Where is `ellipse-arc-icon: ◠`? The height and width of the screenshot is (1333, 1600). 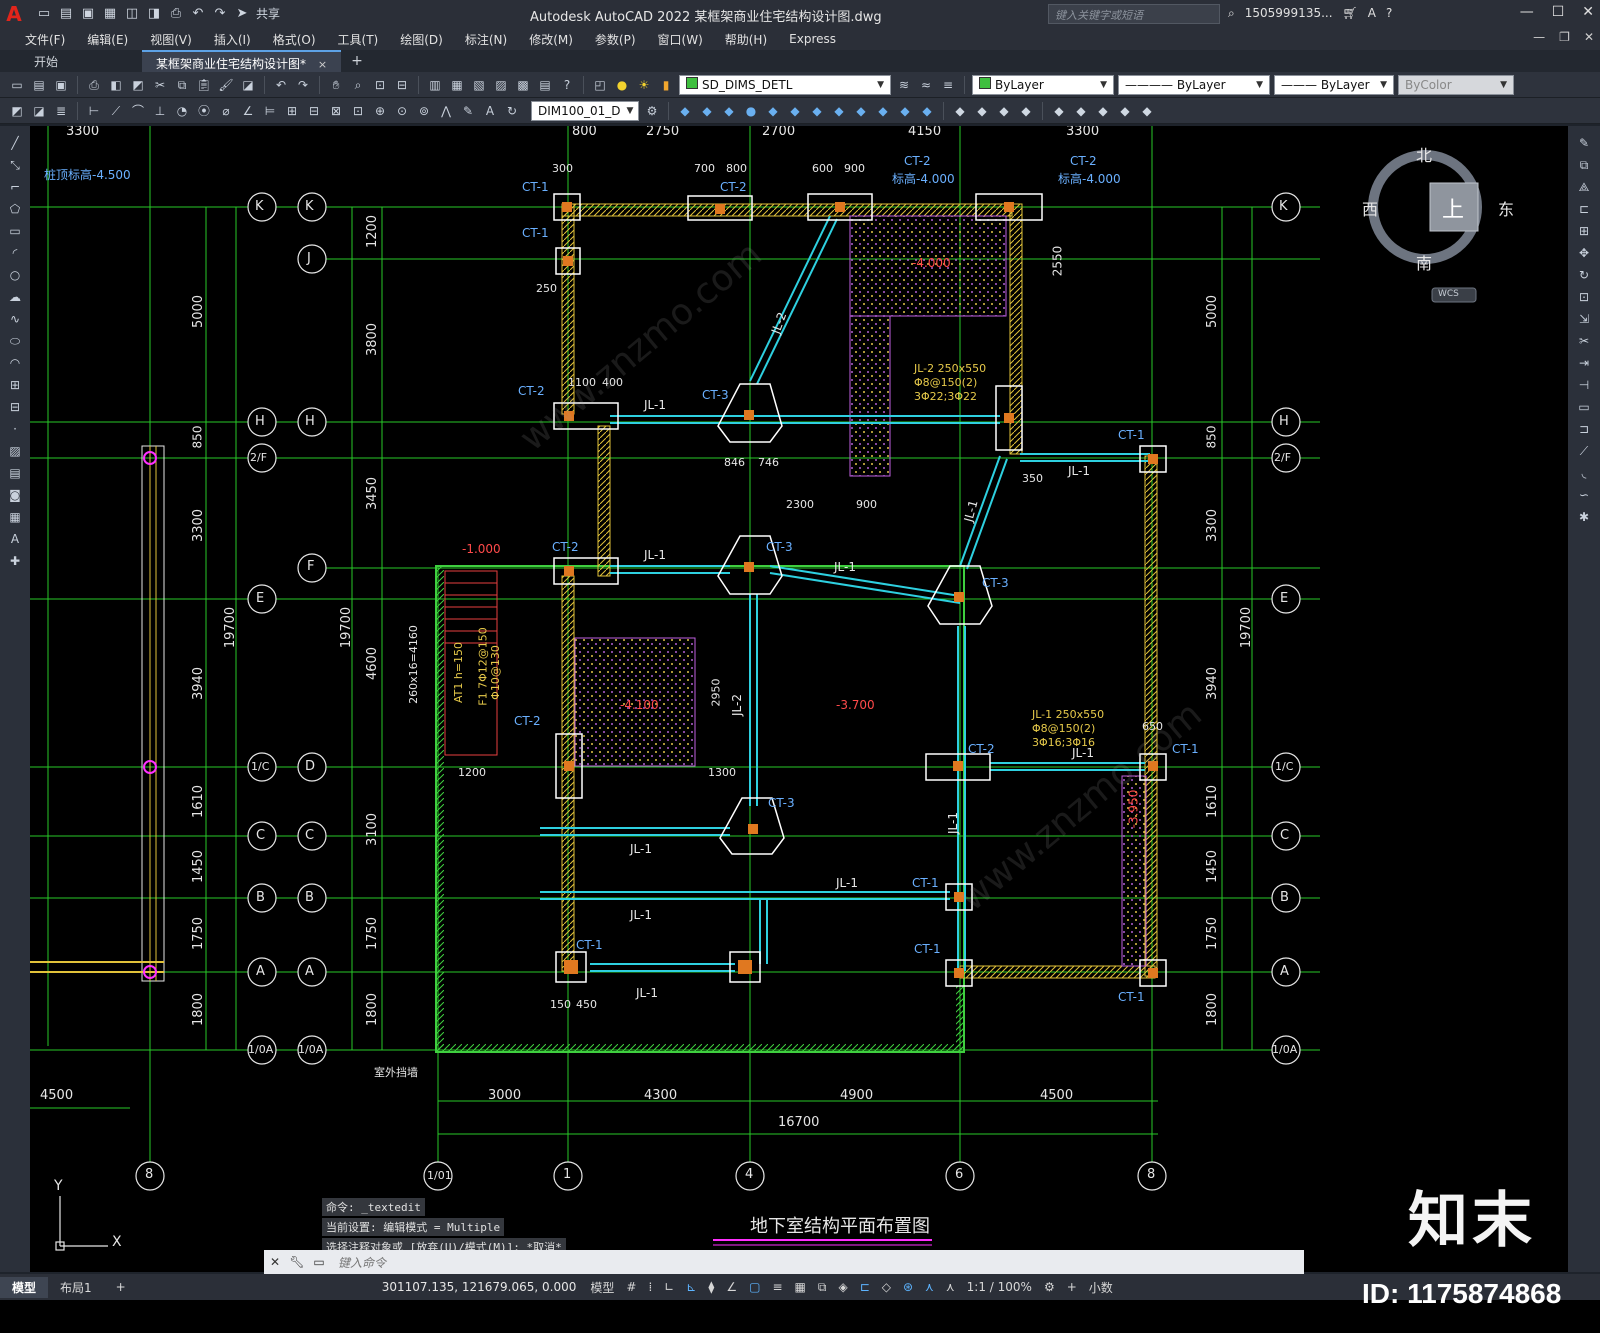 ellipse-arc-icon: ◠ is located at coordinates (15, 363).